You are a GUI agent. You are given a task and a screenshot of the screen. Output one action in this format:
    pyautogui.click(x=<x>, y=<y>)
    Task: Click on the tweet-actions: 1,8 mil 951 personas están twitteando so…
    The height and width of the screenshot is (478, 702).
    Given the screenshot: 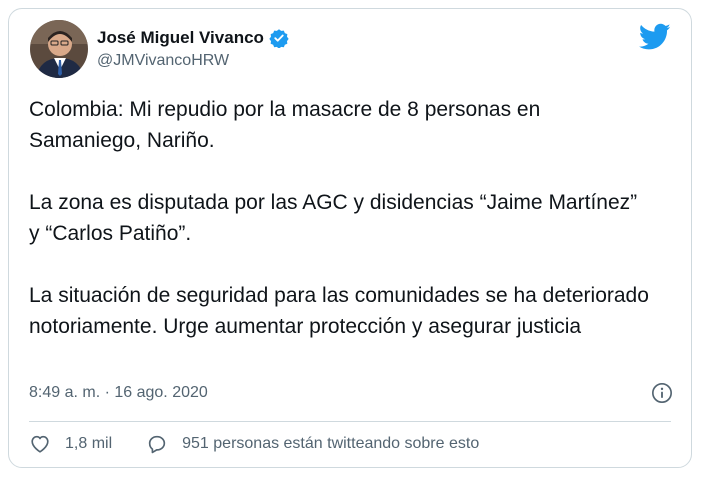 What is the action you would take?
    pyautogui.click(x=271, y=444)
    